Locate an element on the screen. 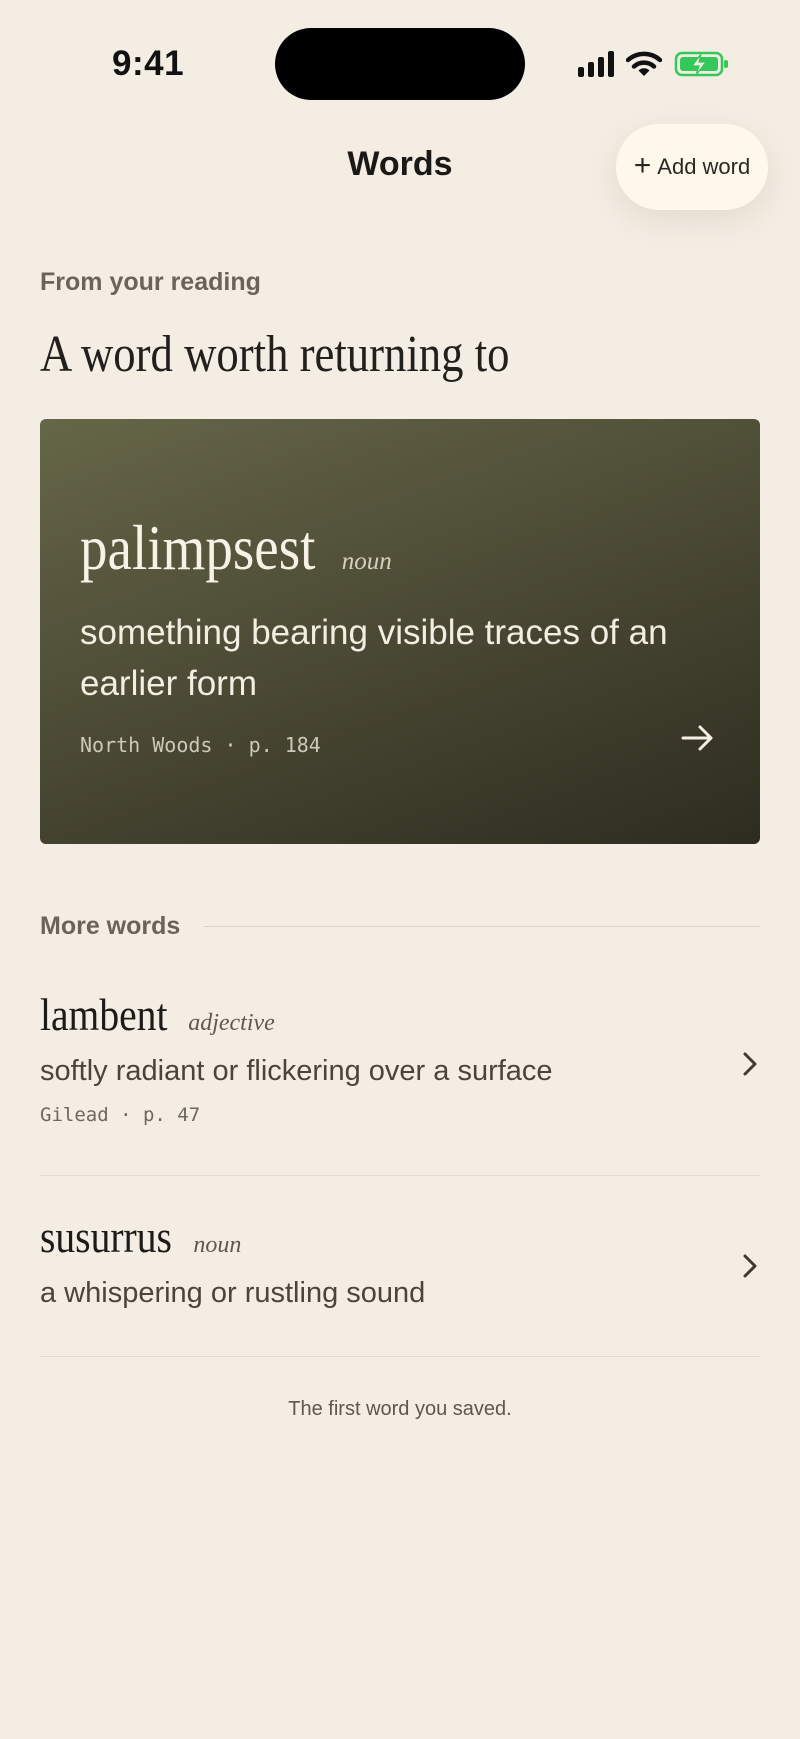  featured-word-row: palimpsest noun is located at coordinates (236, 548).